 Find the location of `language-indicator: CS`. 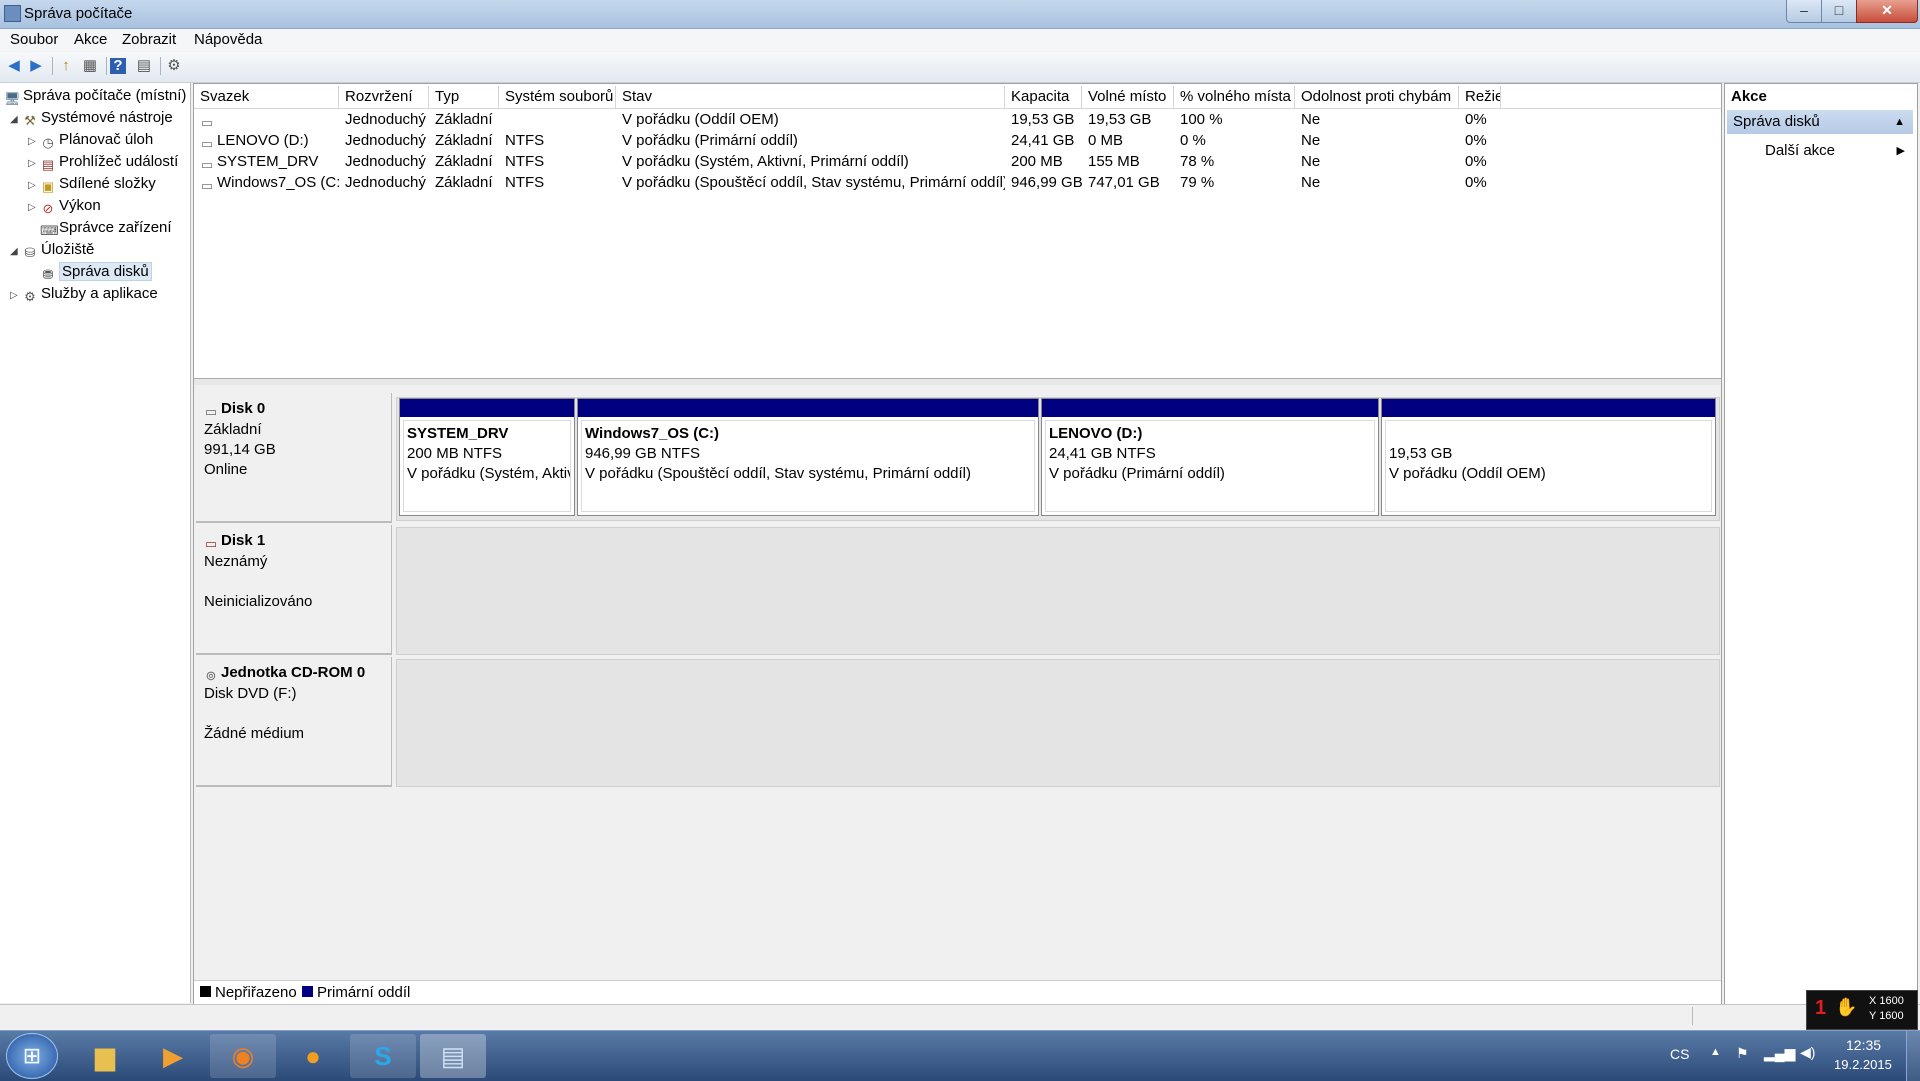

language-indicator: CS is located at coordinates (1679, 1054).